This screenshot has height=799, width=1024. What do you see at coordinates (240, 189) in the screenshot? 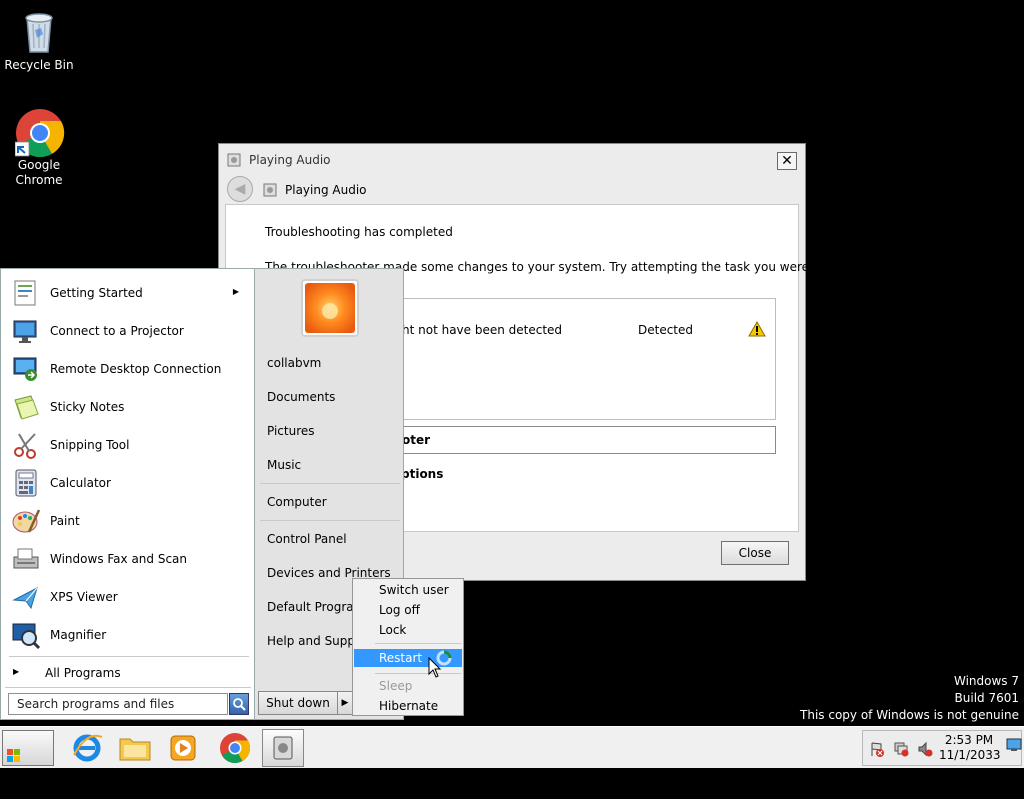
I see `back-arrow-icon: ◀` at bounding box center [240, 189].